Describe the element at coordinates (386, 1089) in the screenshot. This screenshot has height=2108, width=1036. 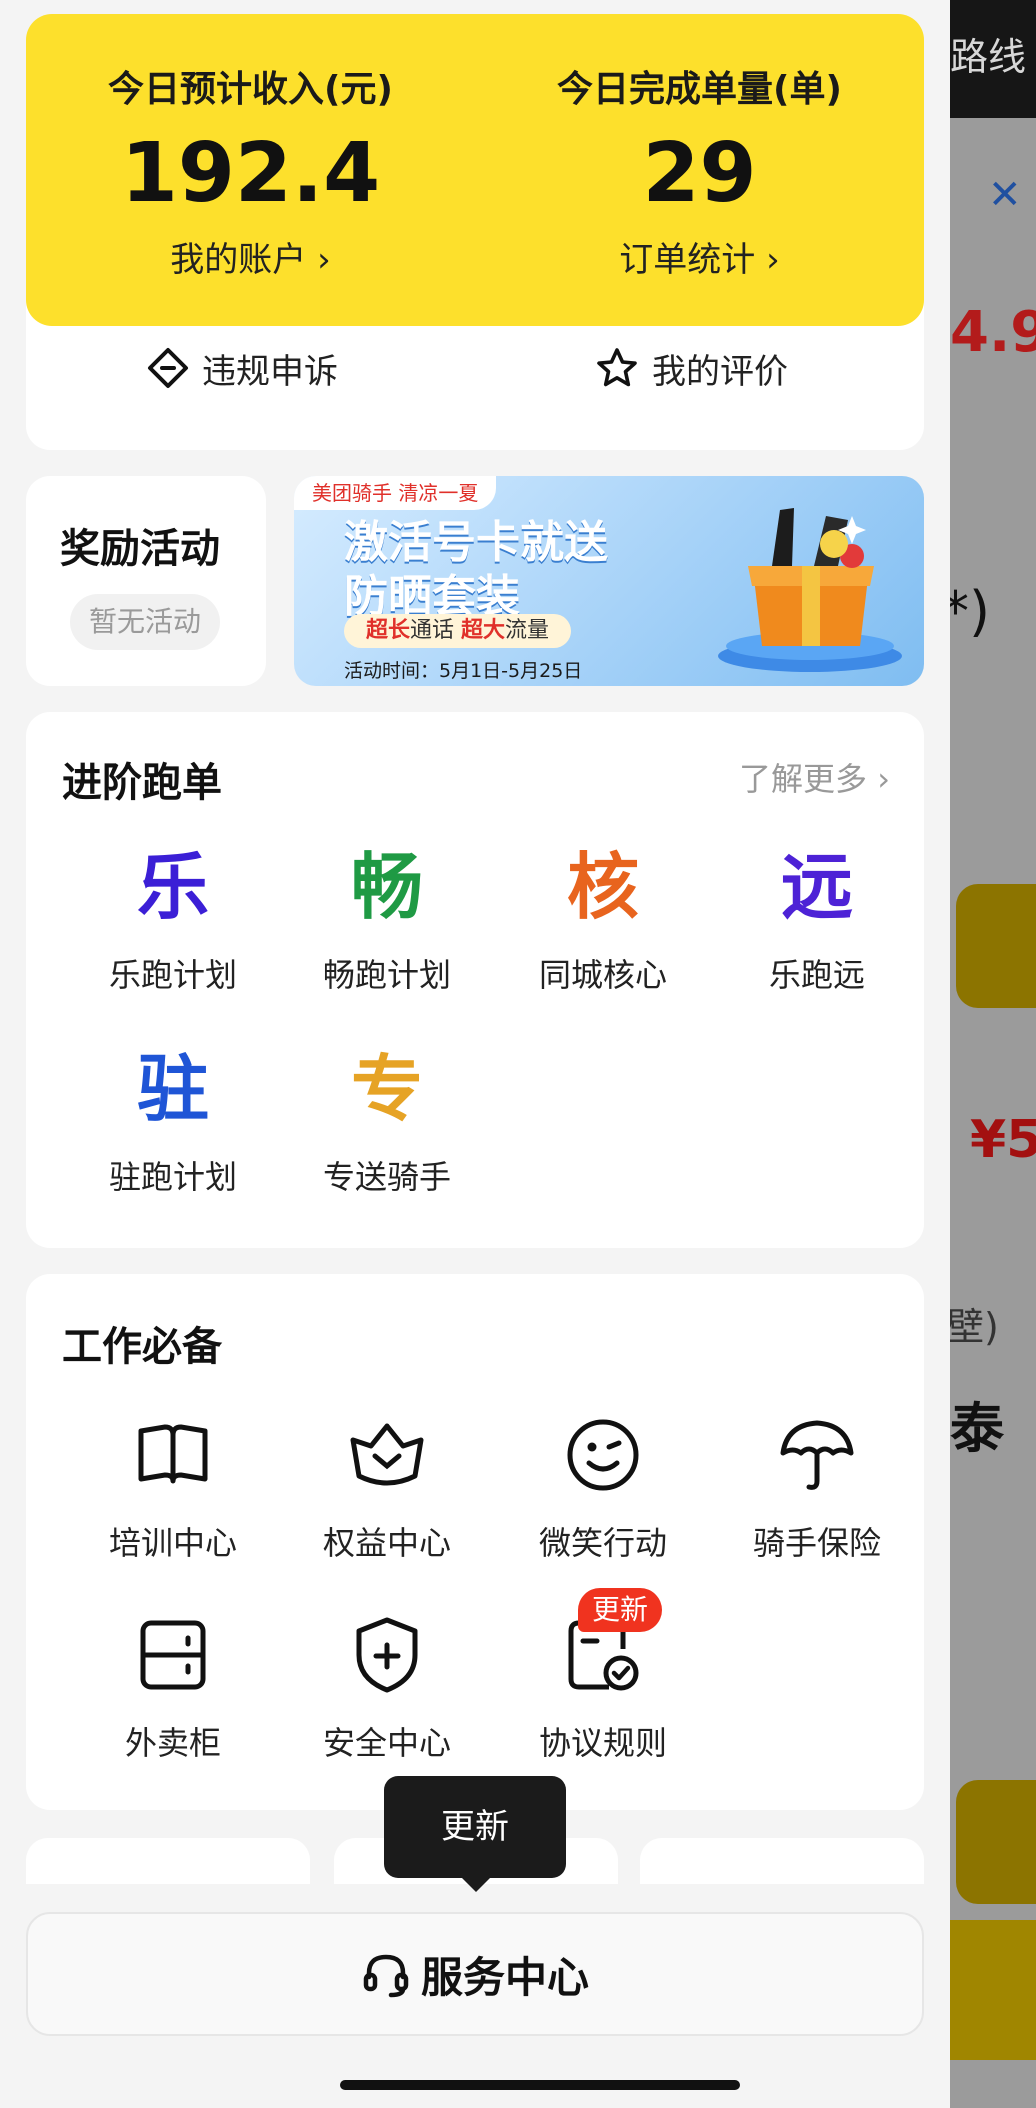
I see `dedicated-icon: 专` at that location.